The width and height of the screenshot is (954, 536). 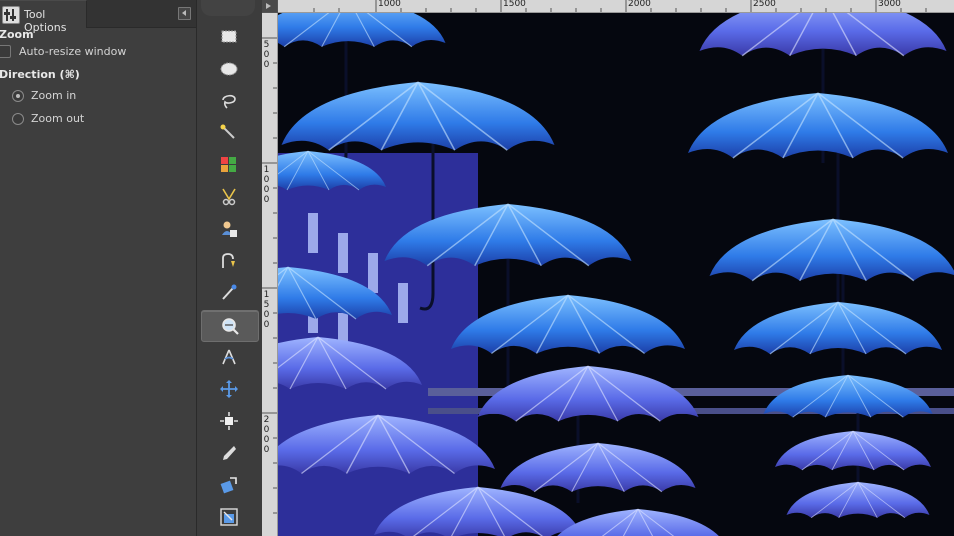 I want to click on zoom-heading: Zoom, so click(x=17, y=34).